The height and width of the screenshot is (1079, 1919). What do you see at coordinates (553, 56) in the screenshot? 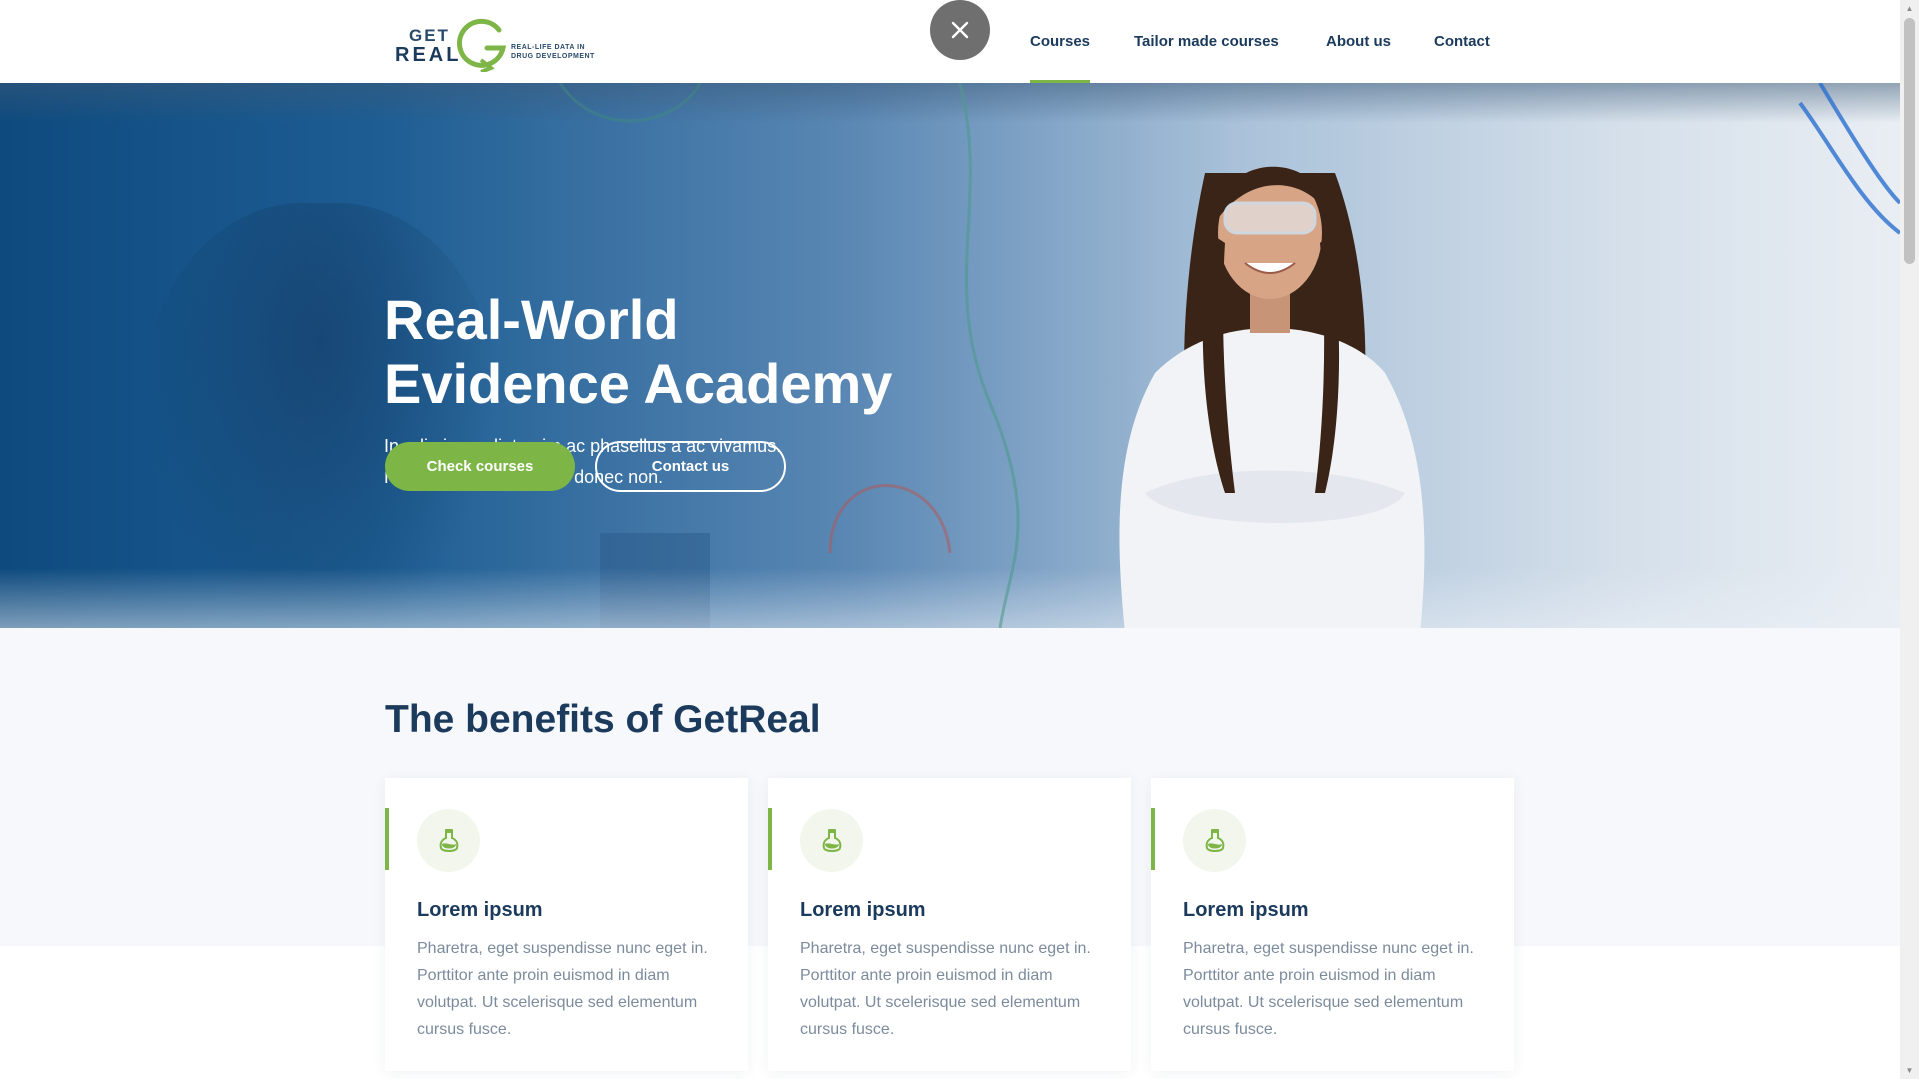
I see `logo-tagline-line2: DRUG DEVELOPMENT` at bounding box center [553, 56].